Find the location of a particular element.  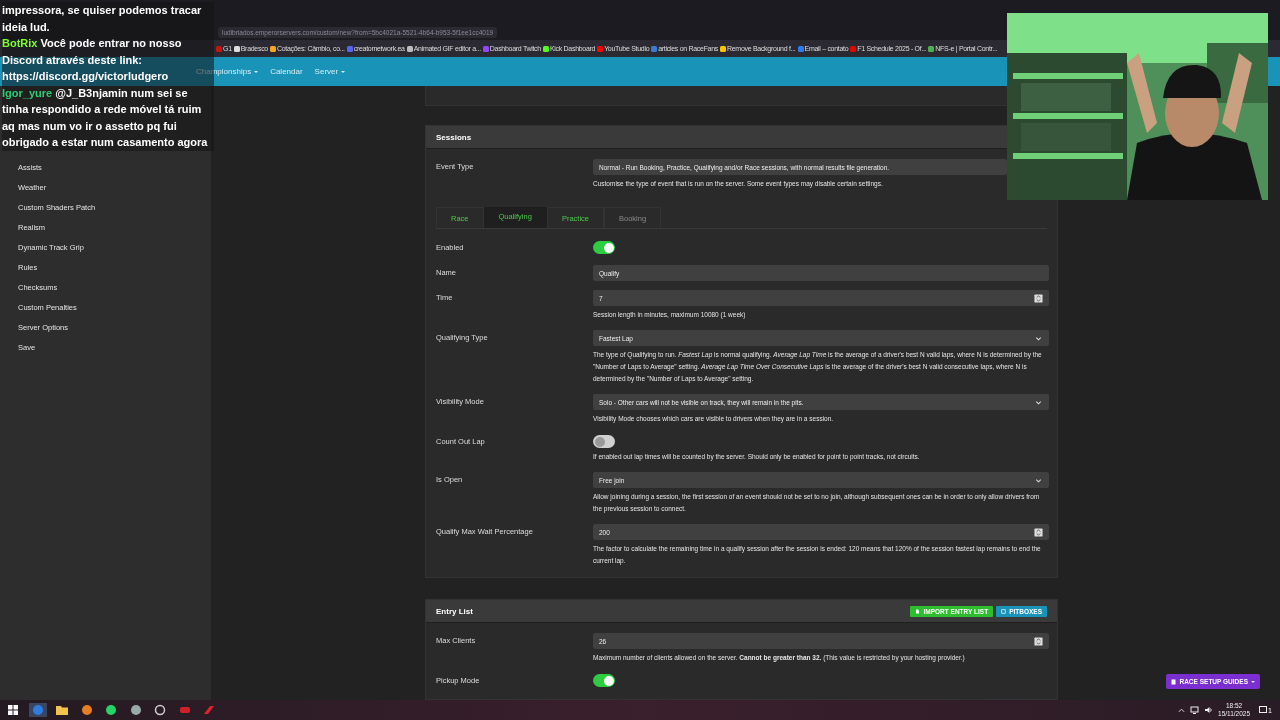

card-title: Entry List is located at coordinates (454, 611).